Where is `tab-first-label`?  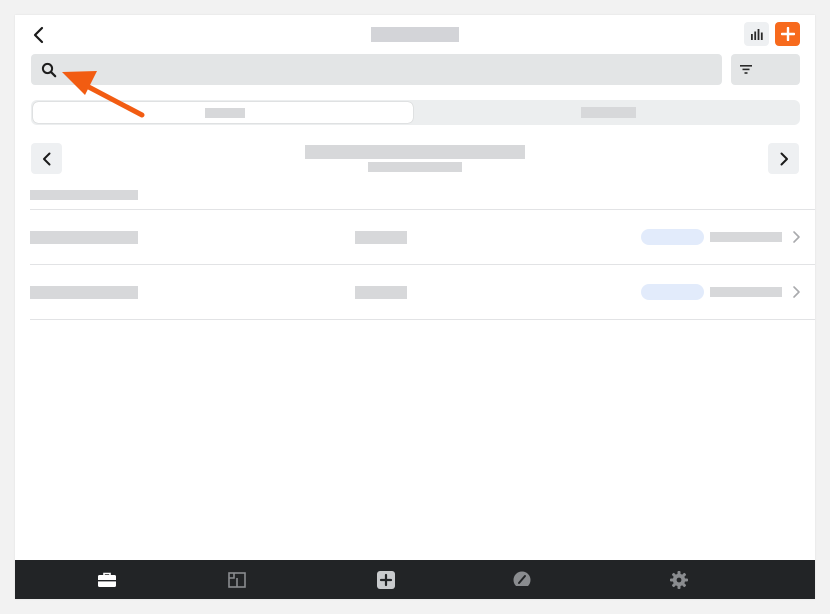
tab-first-label is located at coordinates (225, 113).